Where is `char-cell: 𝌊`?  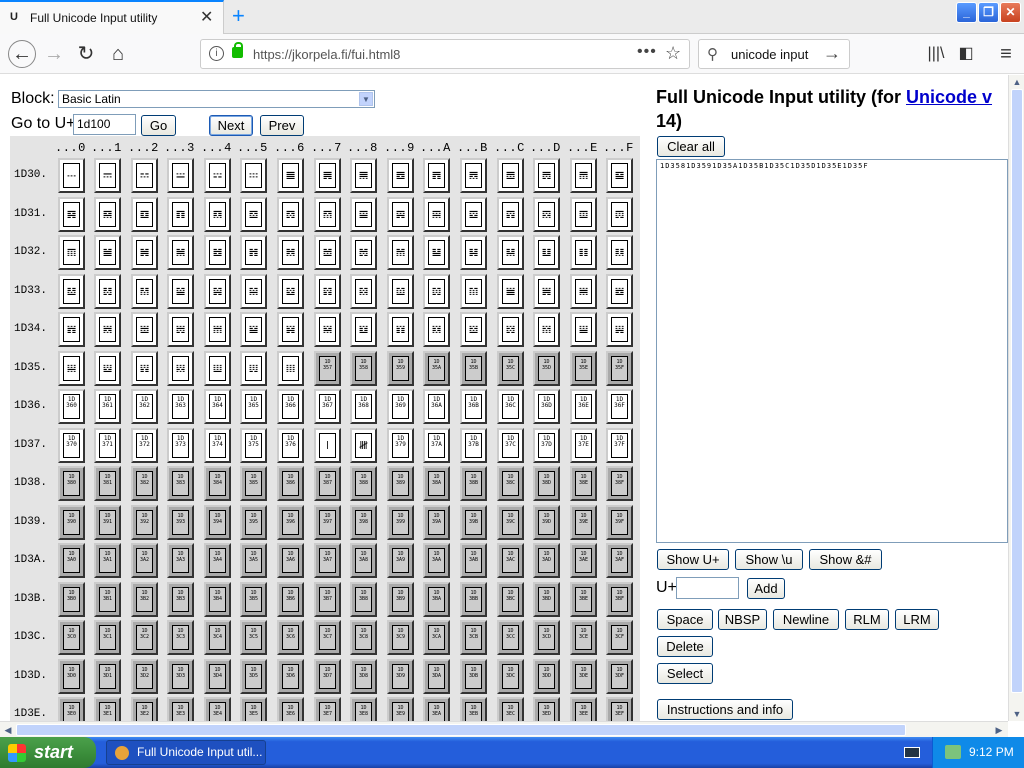
char-cell: 𝌊 is located at coordinates (436, 175).